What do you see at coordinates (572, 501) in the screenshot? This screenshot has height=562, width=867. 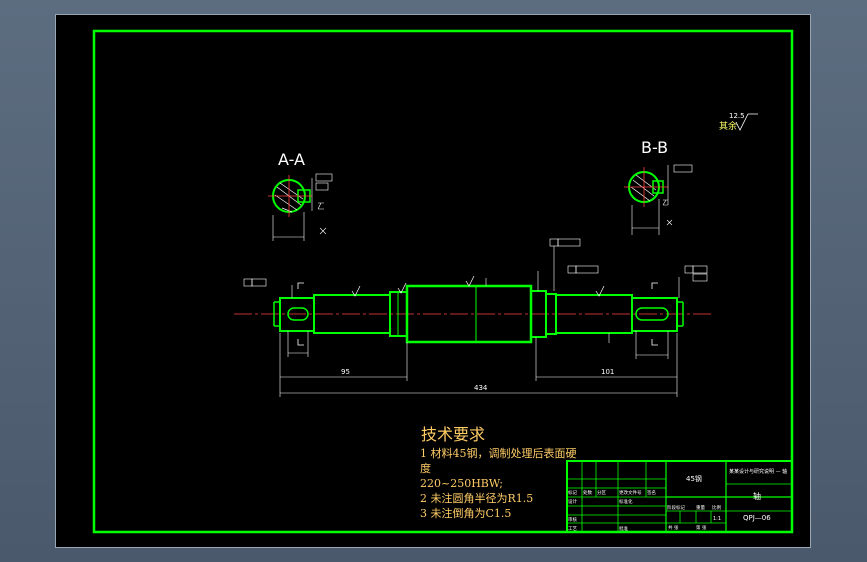 I see `tb-cell-6: 设计` at bounding box center [572, 501].